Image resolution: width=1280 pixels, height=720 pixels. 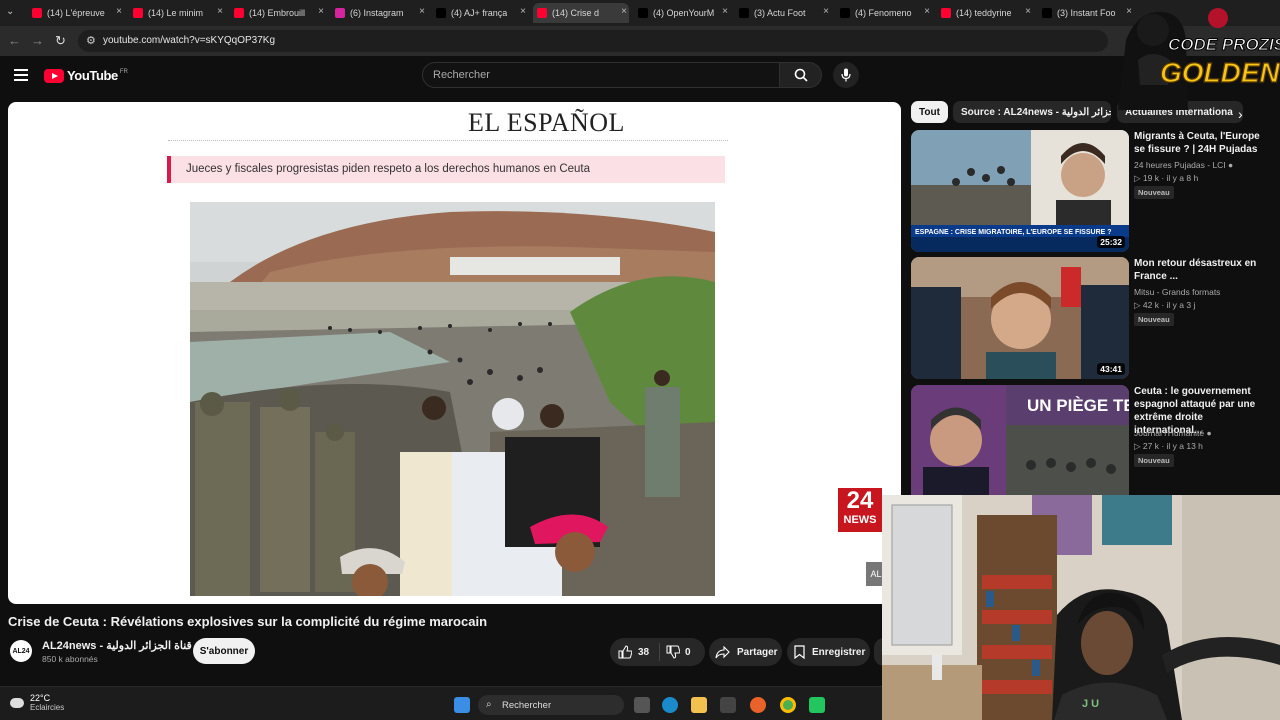 I want to click on newspaper-masthead: EL ESPAÑOL, so click(x=546, y=122).